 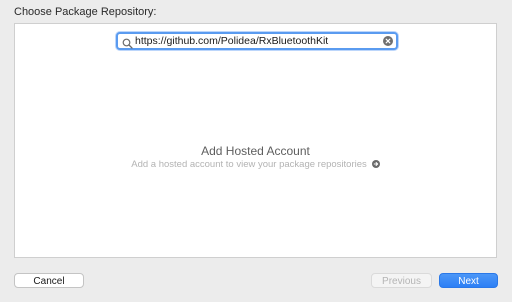 I want to click on repository-url-input, so click(x=258, y=41).